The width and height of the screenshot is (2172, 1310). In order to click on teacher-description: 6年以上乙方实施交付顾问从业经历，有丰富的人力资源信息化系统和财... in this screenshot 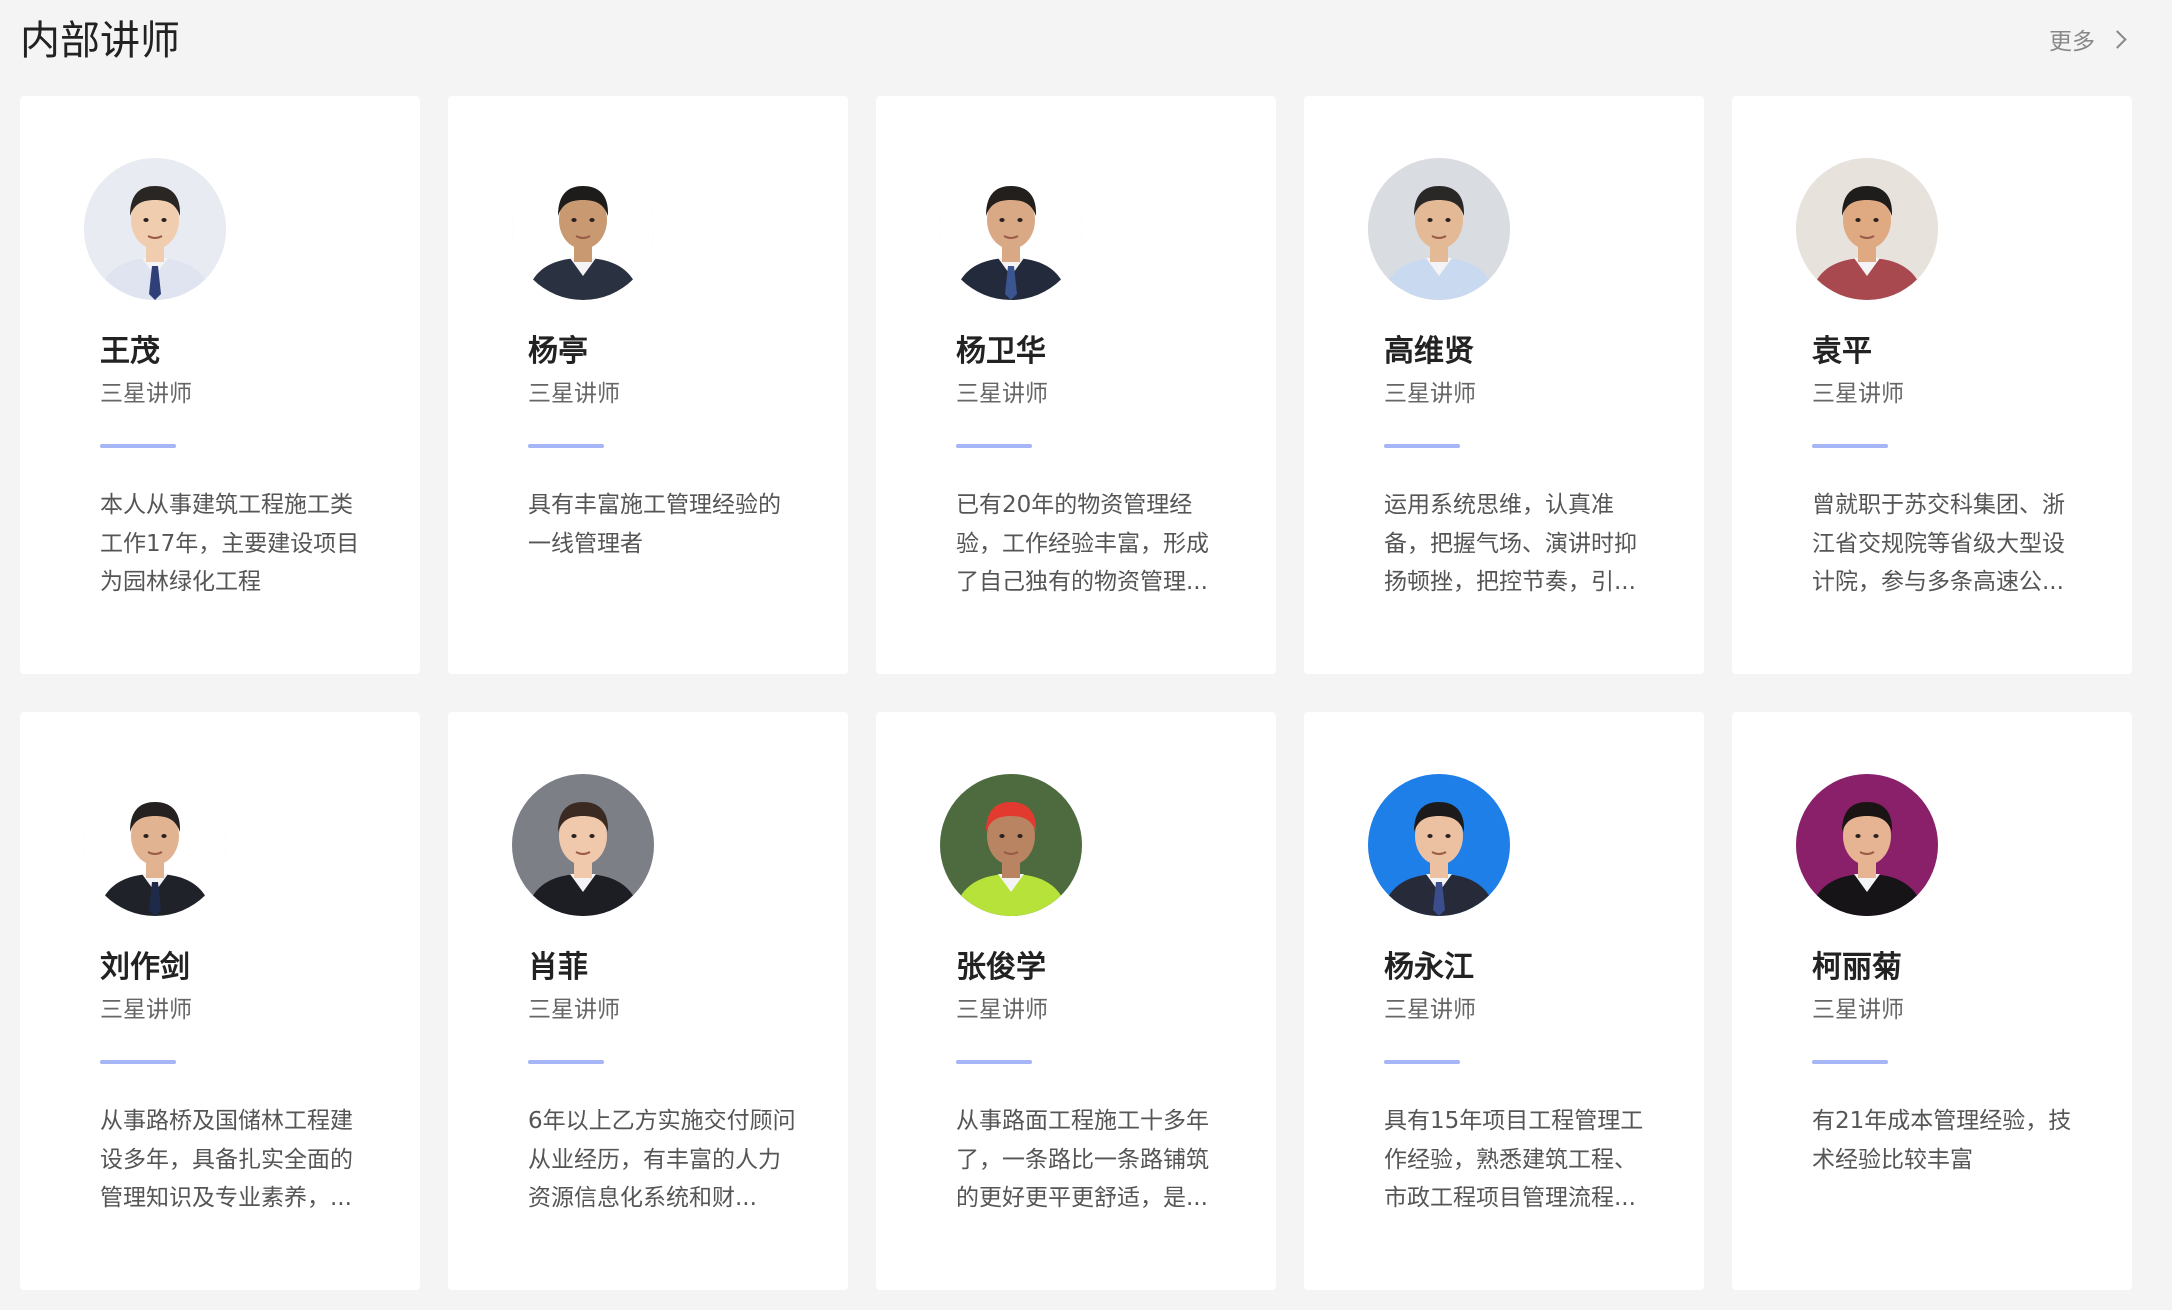, I will do `click(662, 1159)`.